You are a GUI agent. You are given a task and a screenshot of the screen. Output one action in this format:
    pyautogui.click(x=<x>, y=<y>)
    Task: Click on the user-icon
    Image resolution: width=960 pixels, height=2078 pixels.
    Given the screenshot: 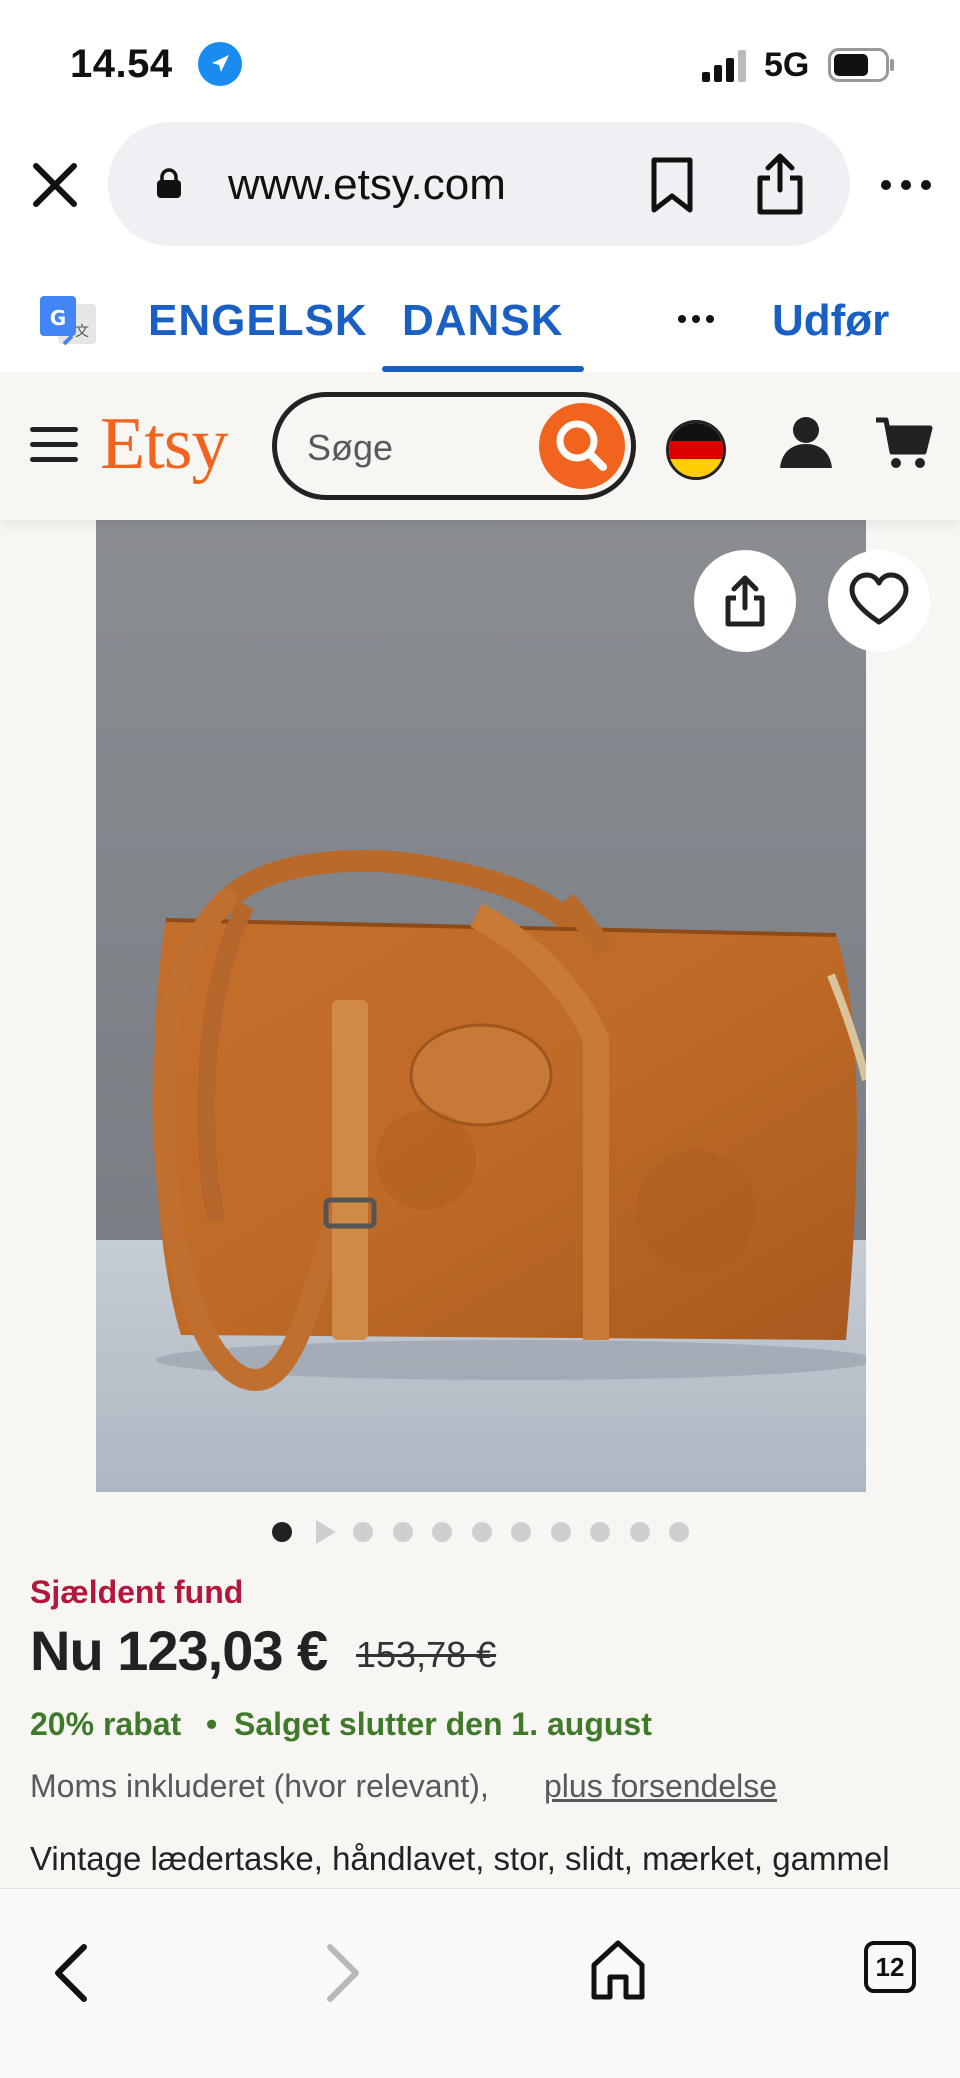 What is the action you would take?
    pyautogui.click(x=806, y=442)
    